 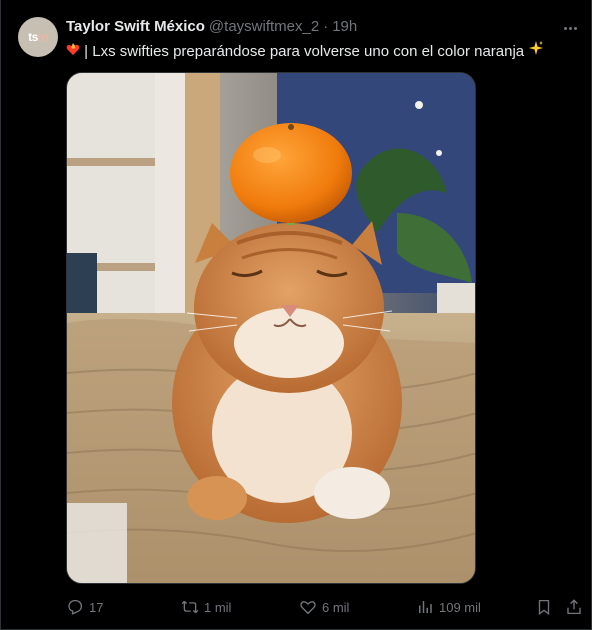 What do you see at coordinates (344, 26) in the screenshot?
I see `post-time: 19h` at bounding box center [344, 26].